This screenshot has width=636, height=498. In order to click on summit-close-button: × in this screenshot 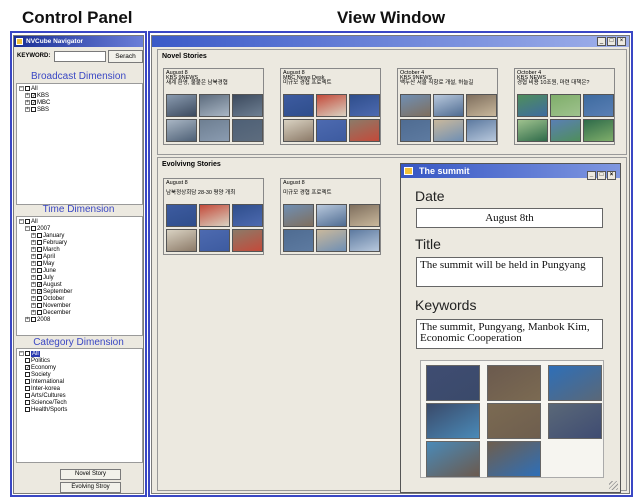, I will do `click(611, 175)`.